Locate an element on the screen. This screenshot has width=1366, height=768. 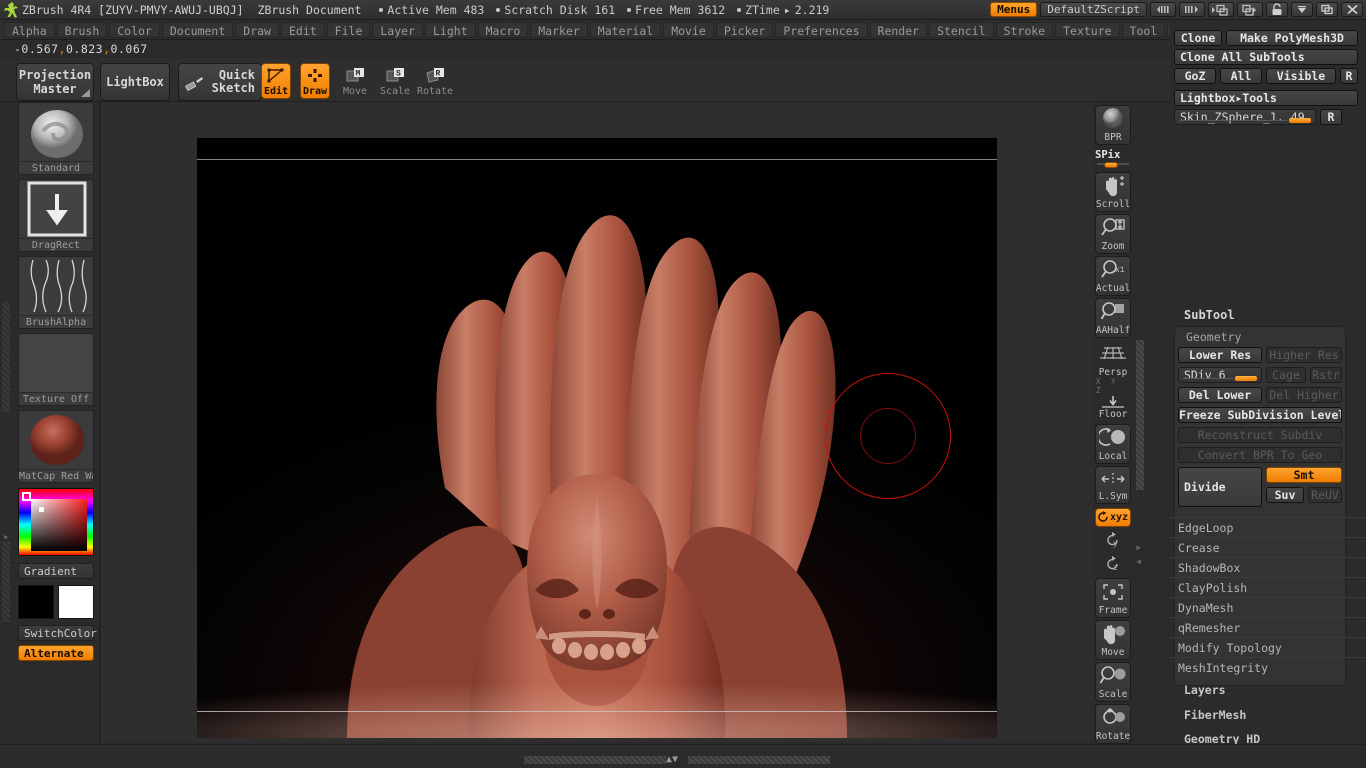
scroll-left-icon is located at coordinates (1163, 9).